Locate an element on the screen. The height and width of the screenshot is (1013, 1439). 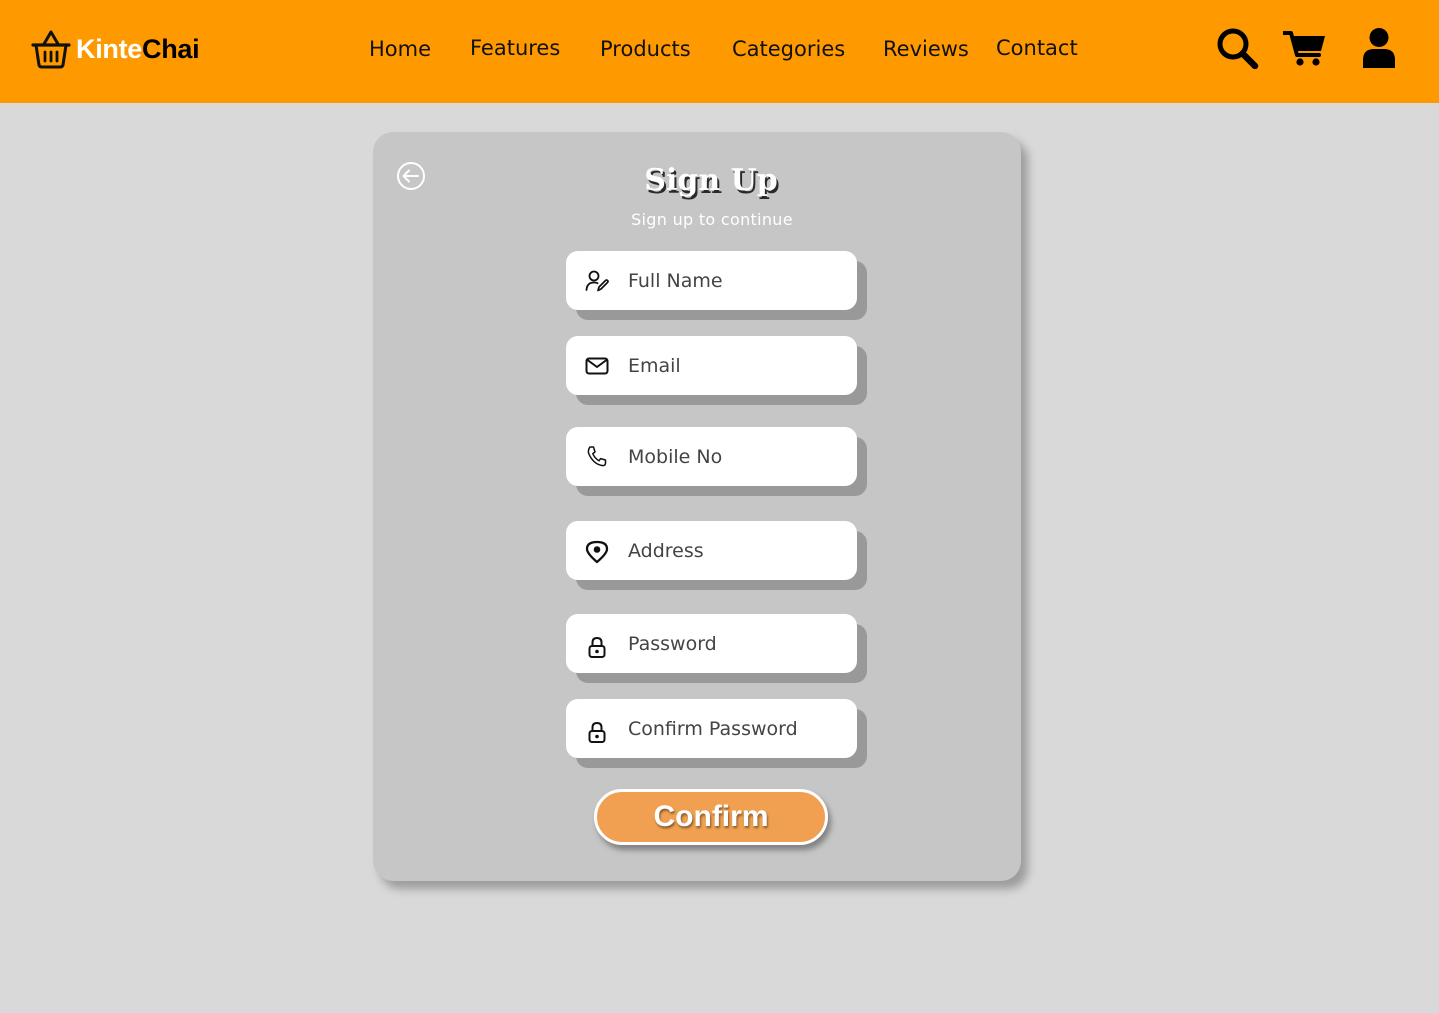
address-field-container is located at coordinates (711, 550).